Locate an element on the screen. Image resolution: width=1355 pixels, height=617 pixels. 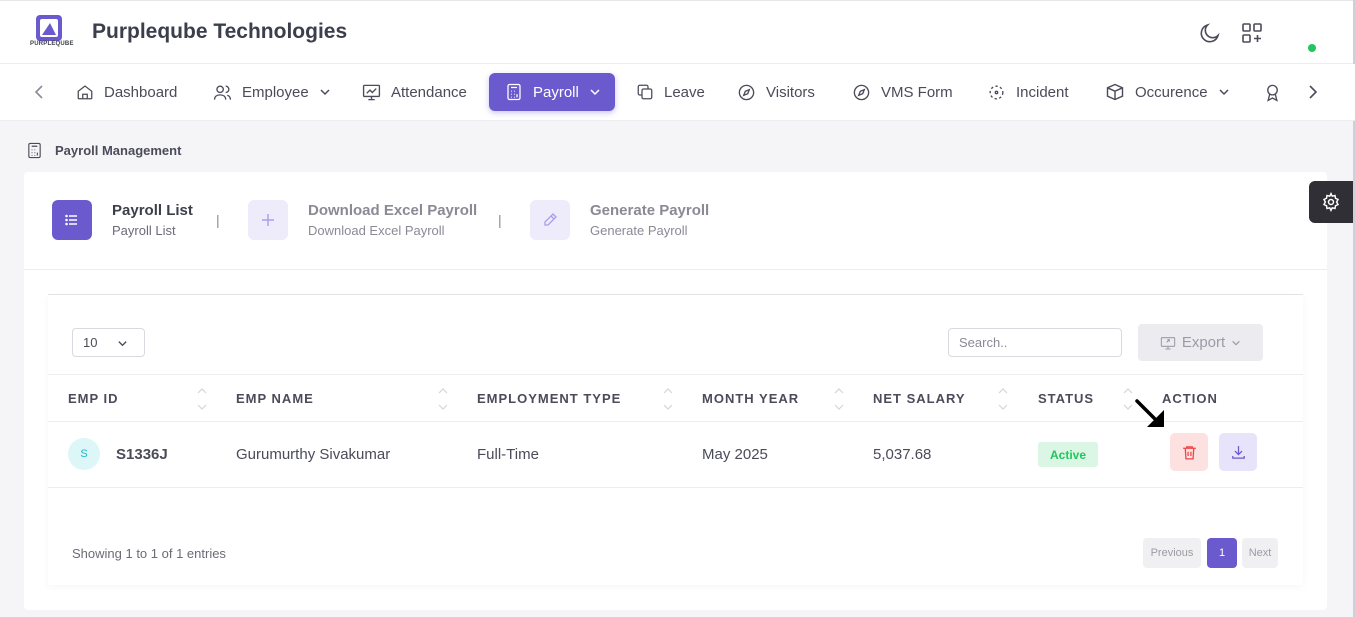
nav-item-employee: Employee is located at coordinates (272, 92).